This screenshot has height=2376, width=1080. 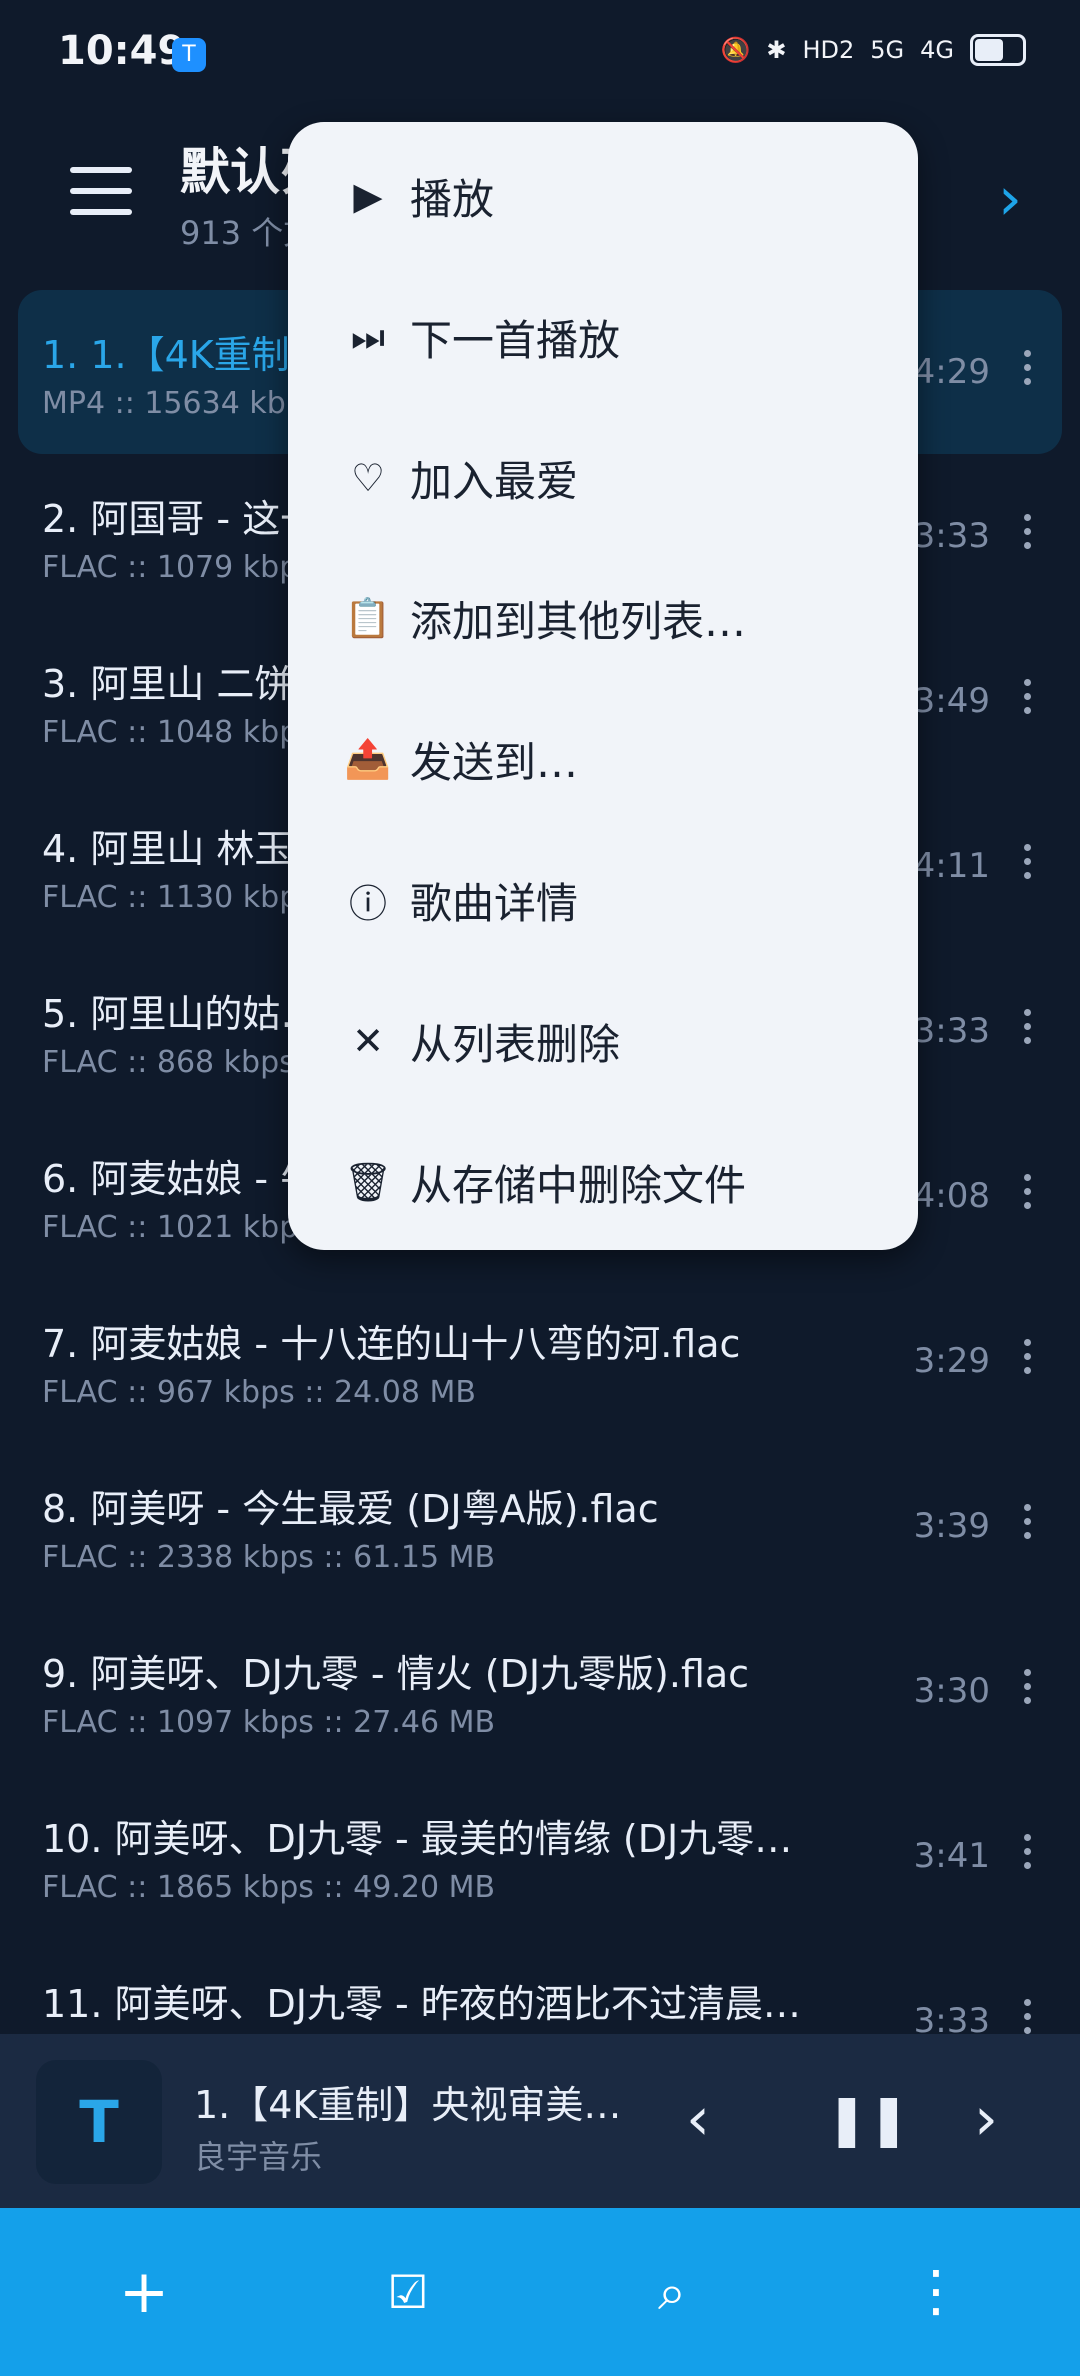 I want to click on track-duration: 3:39, so click(x=951, y=1526).